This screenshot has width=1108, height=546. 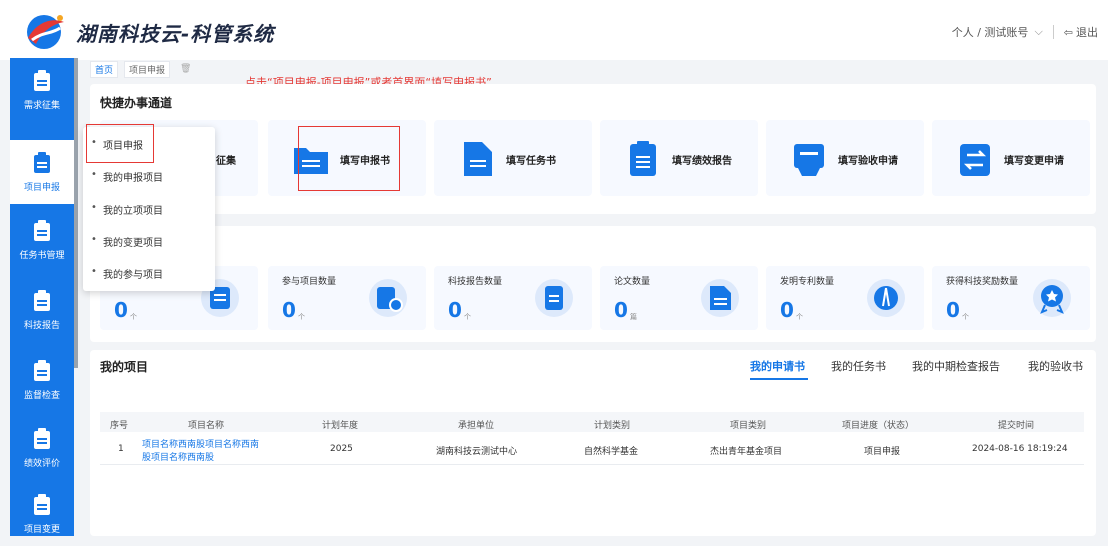 I want to click on quick-card-label: 填写绩效报告, so click(x=702, y=161).